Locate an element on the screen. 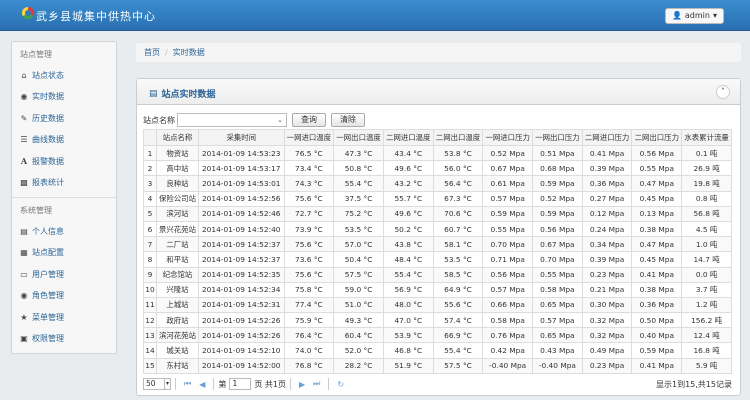  logo-icon is located at coordinates (28, 13).